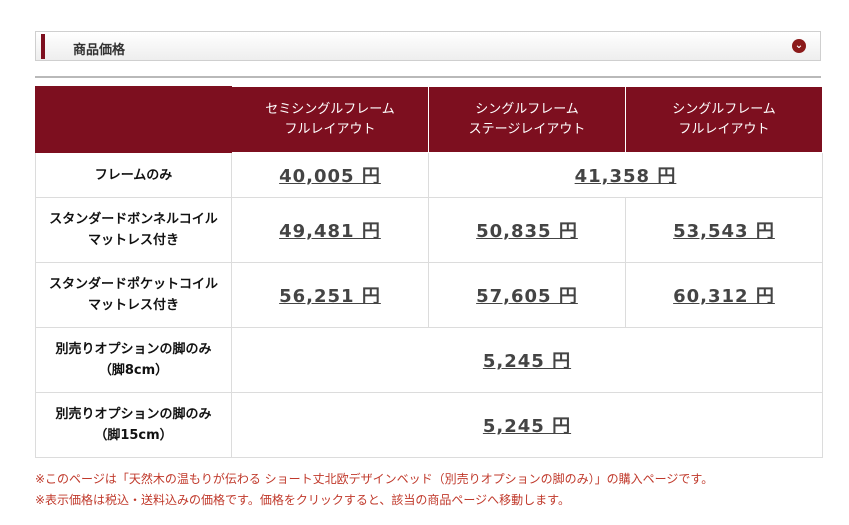  I want to click on section-header: 商品価格 ⌄, so click(428, 46).